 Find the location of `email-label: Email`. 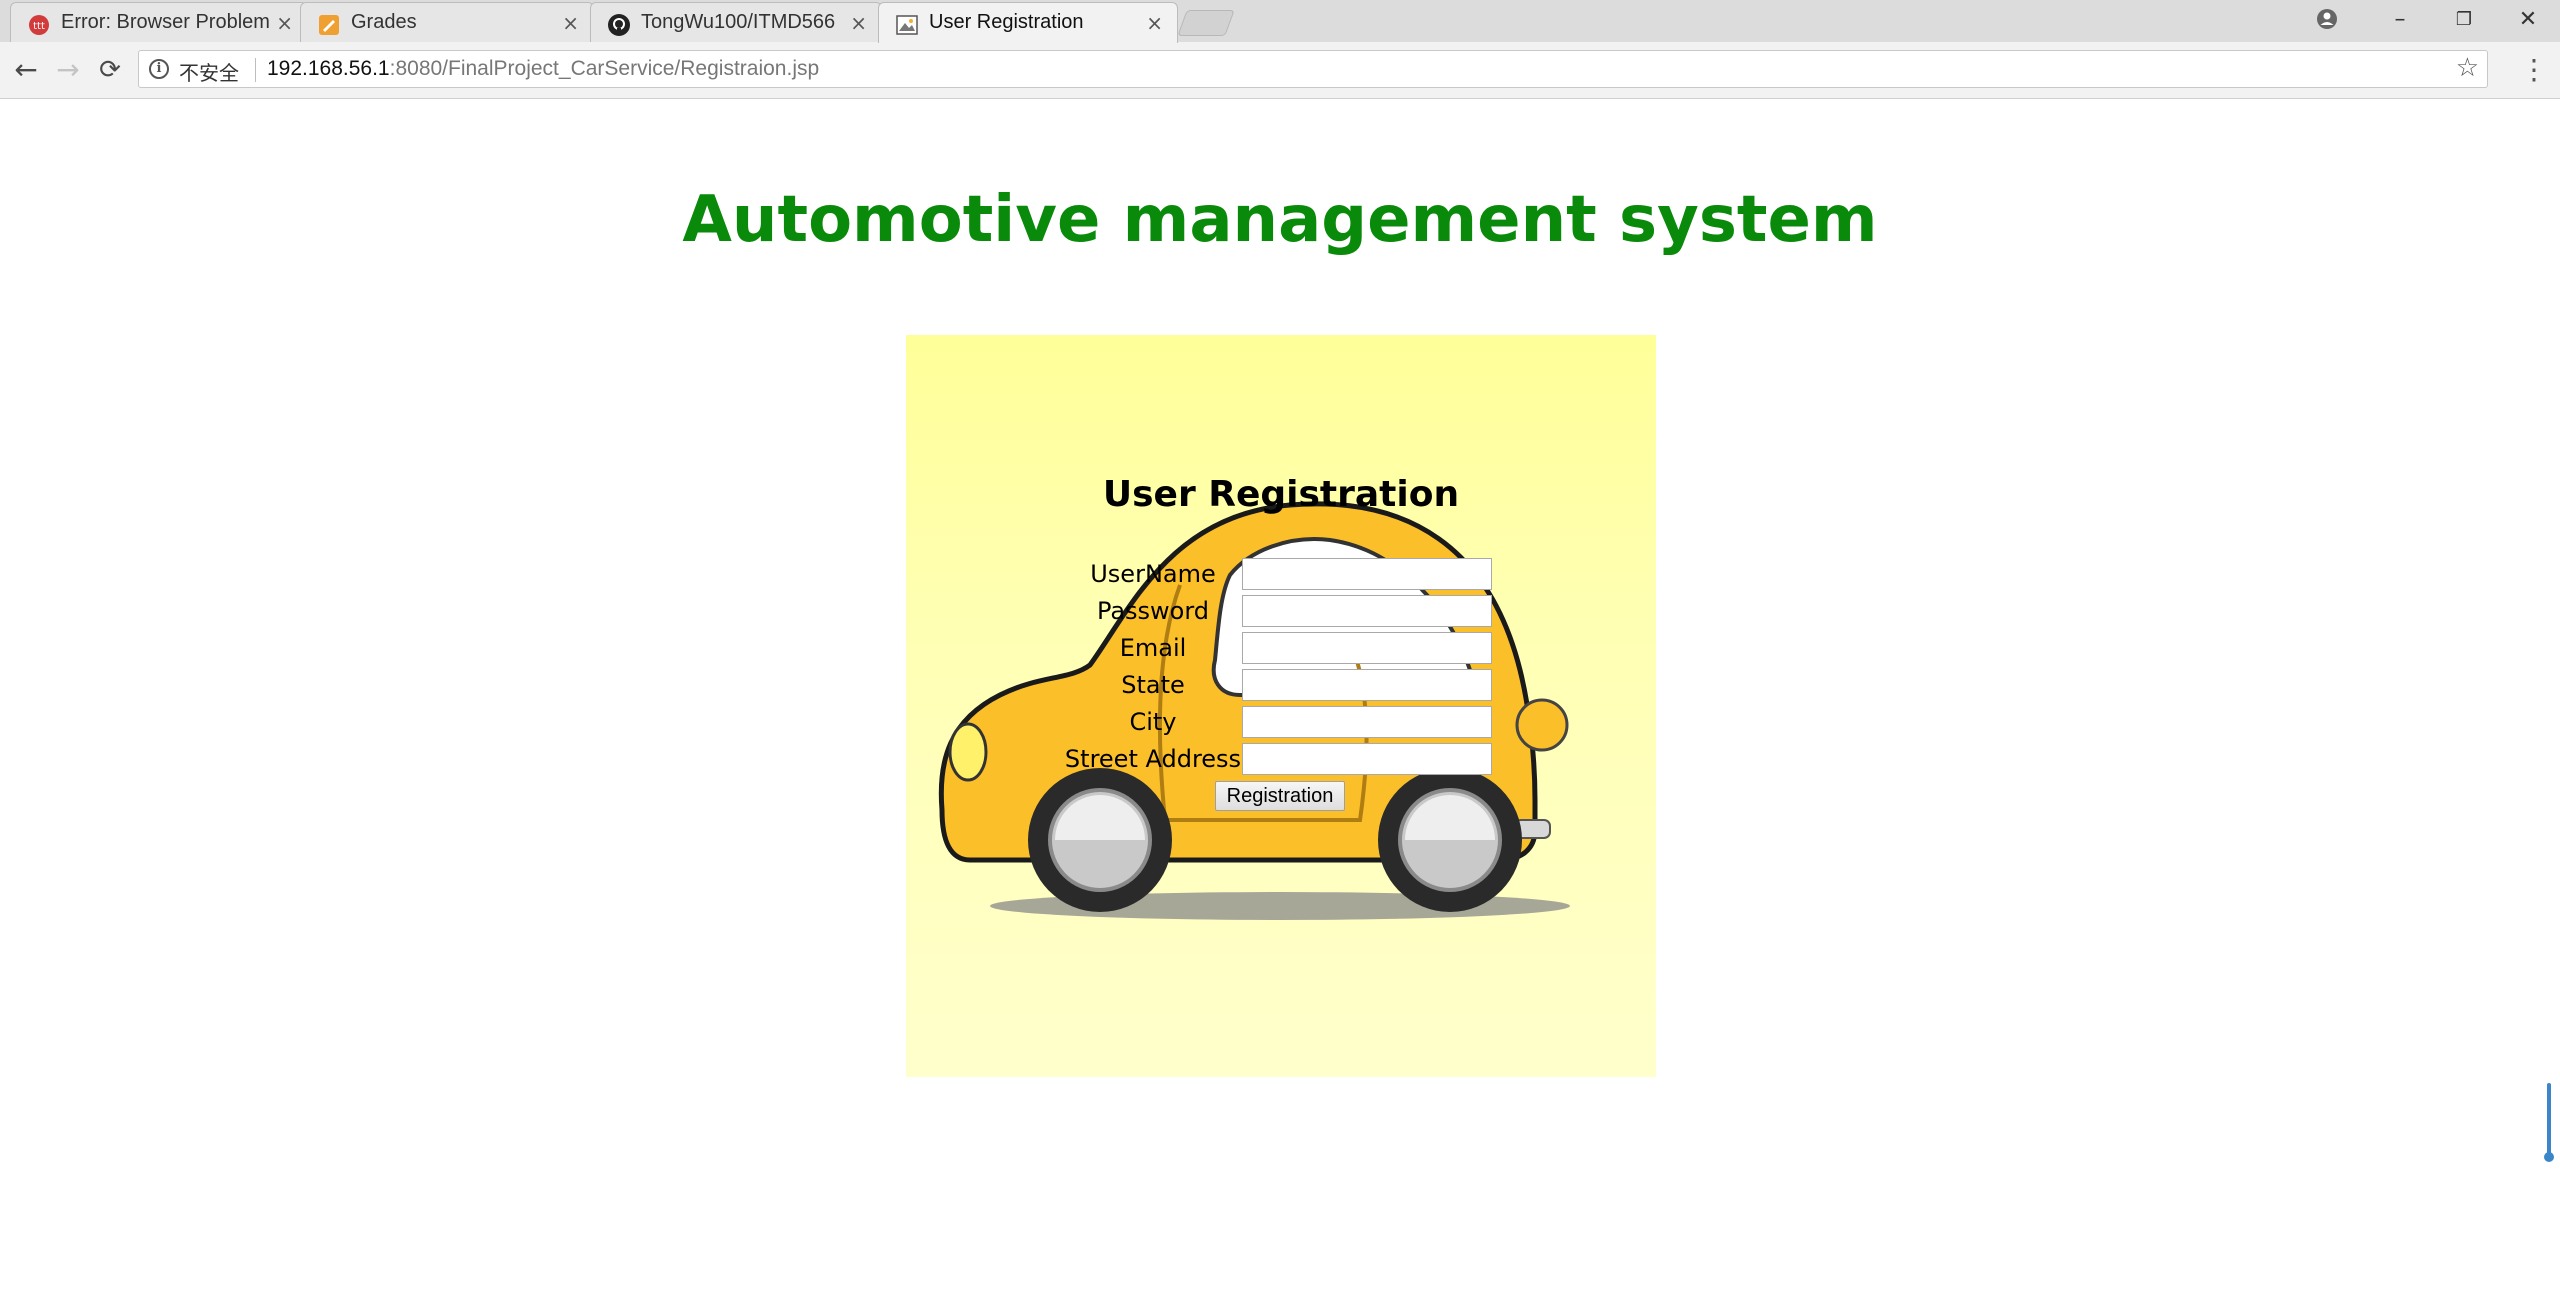

email-label: Email is located at coordinates (1153, 648).